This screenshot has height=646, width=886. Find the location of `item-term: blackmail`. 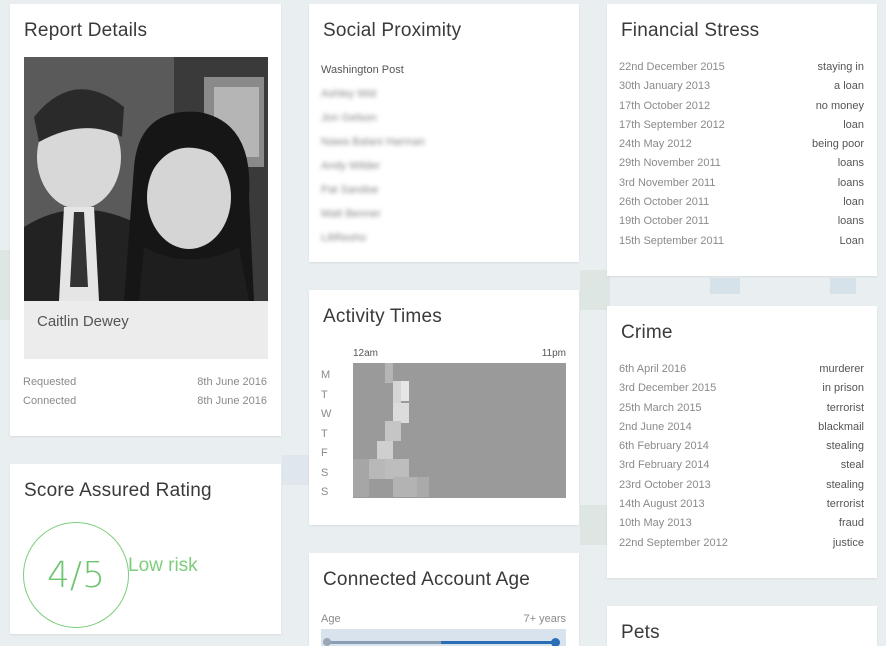

item-term: blackmail is located at coordinates (841, 426).